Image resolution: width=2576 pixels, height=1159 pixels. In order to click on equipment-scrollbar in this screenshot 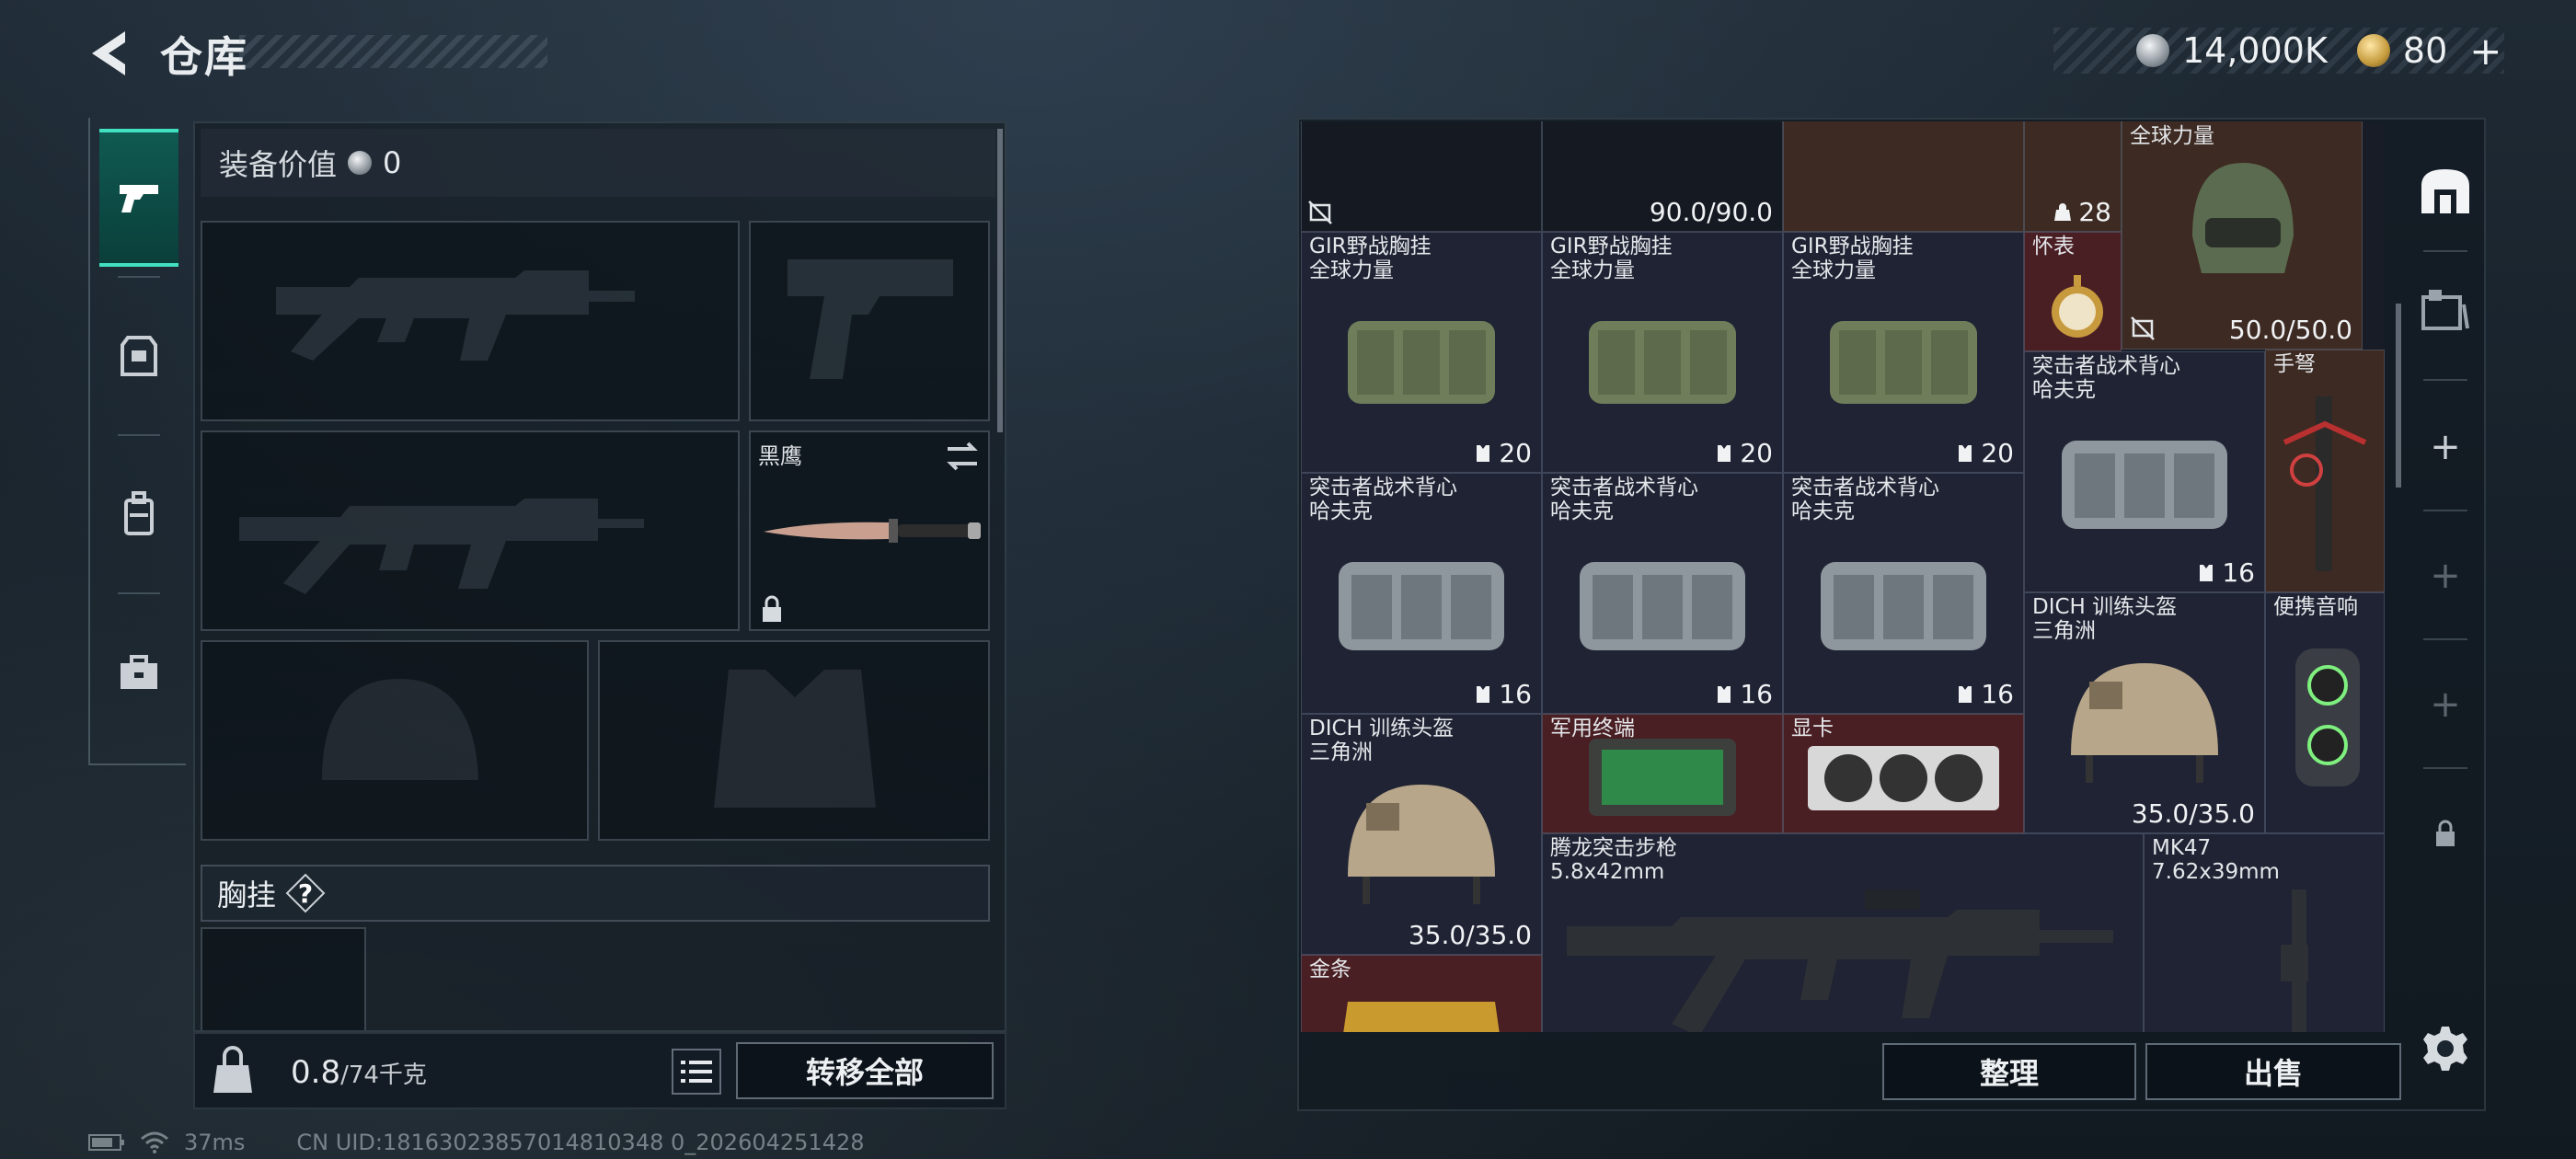, I will do `click(1000, 280)`.